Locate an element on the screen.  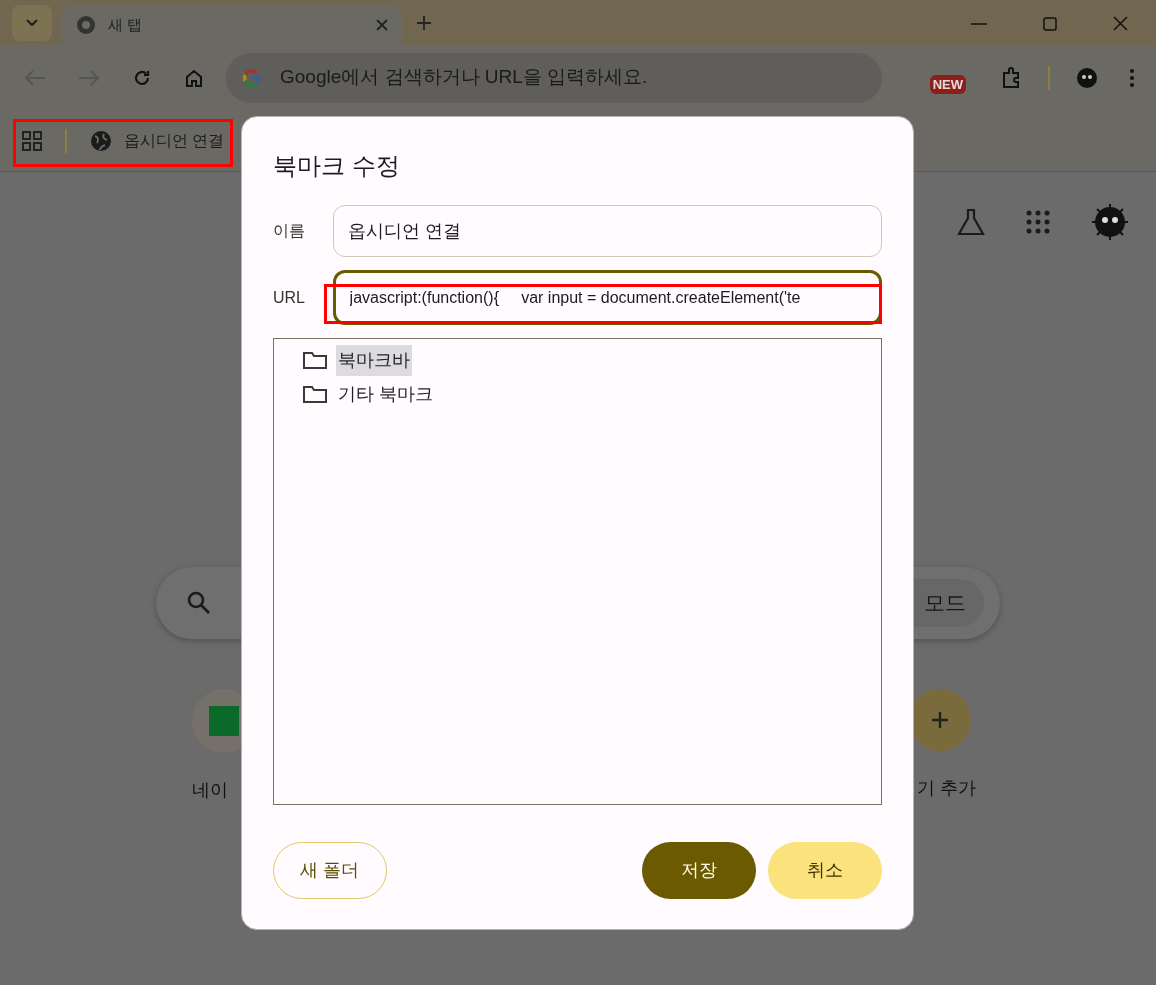
chevron-down-icon is located at coordinates (32, 23).